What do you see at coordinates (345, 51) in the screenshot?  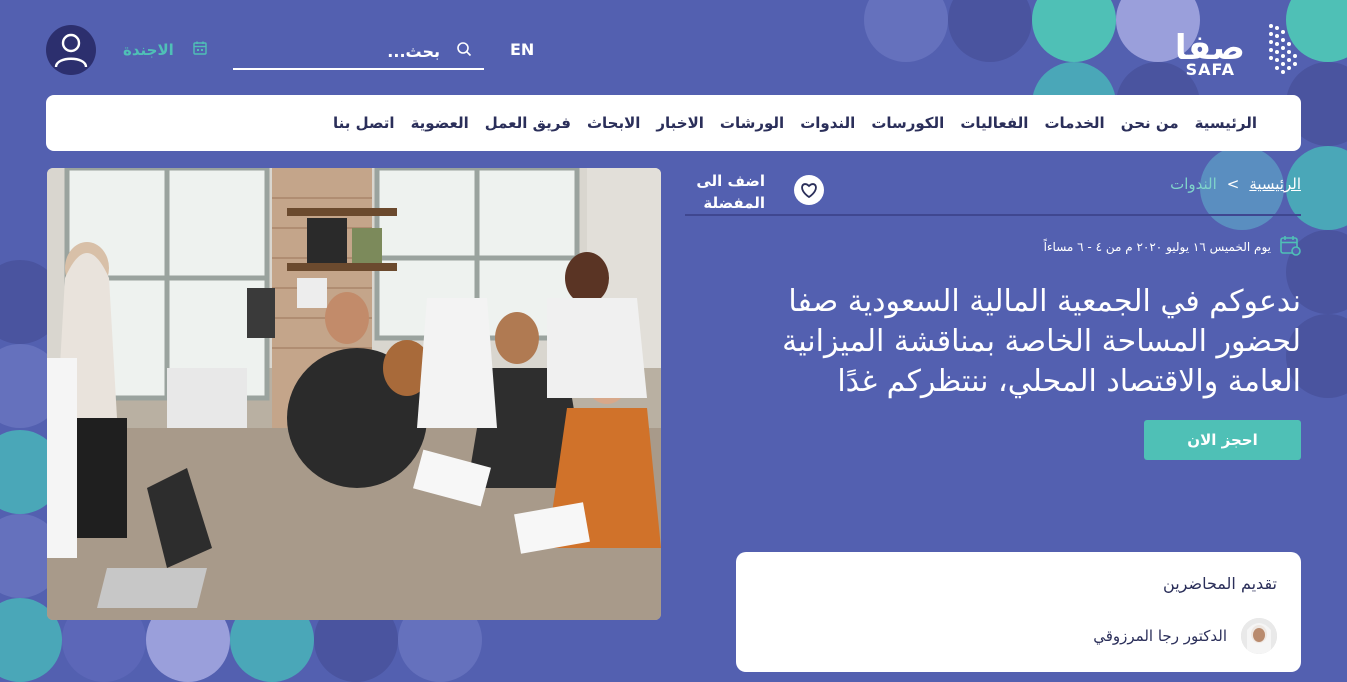 I see `search-input` at bounding box center [345, 51].